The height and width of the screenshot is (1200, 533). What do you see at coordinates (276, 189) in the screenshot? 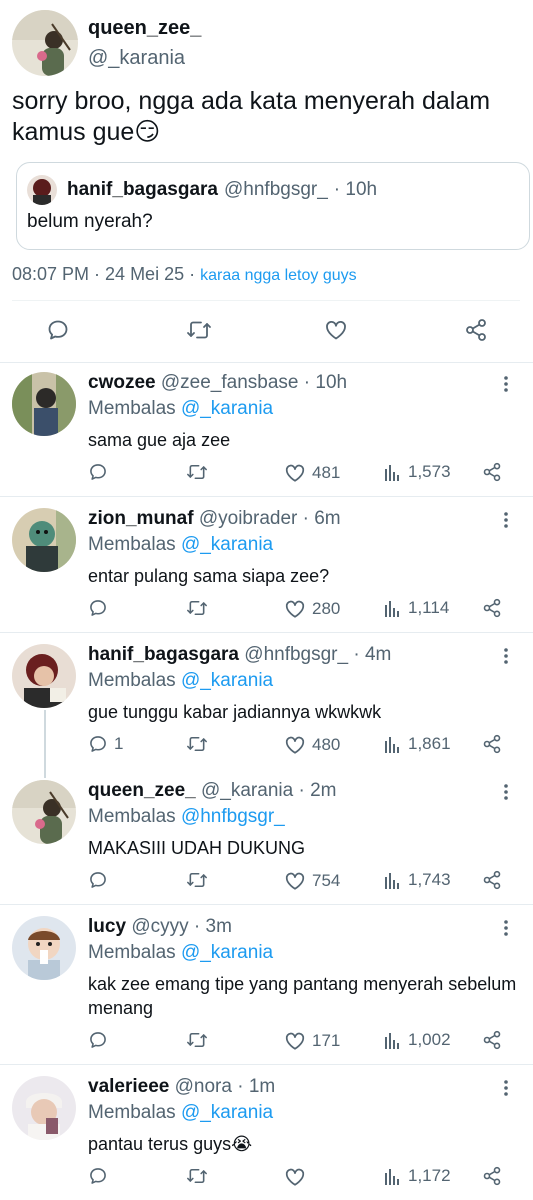
I see `quote-author-handle: @hnfbgsgr_` at bounding box center [276, 189].